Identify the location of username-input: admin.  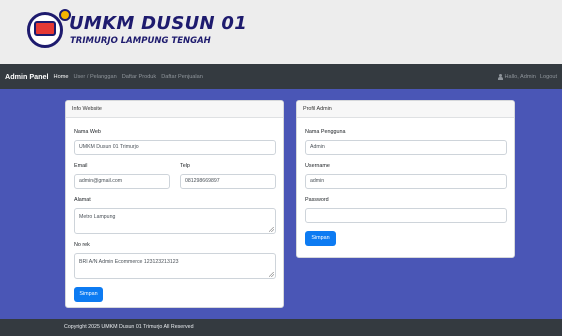
(406, 181).